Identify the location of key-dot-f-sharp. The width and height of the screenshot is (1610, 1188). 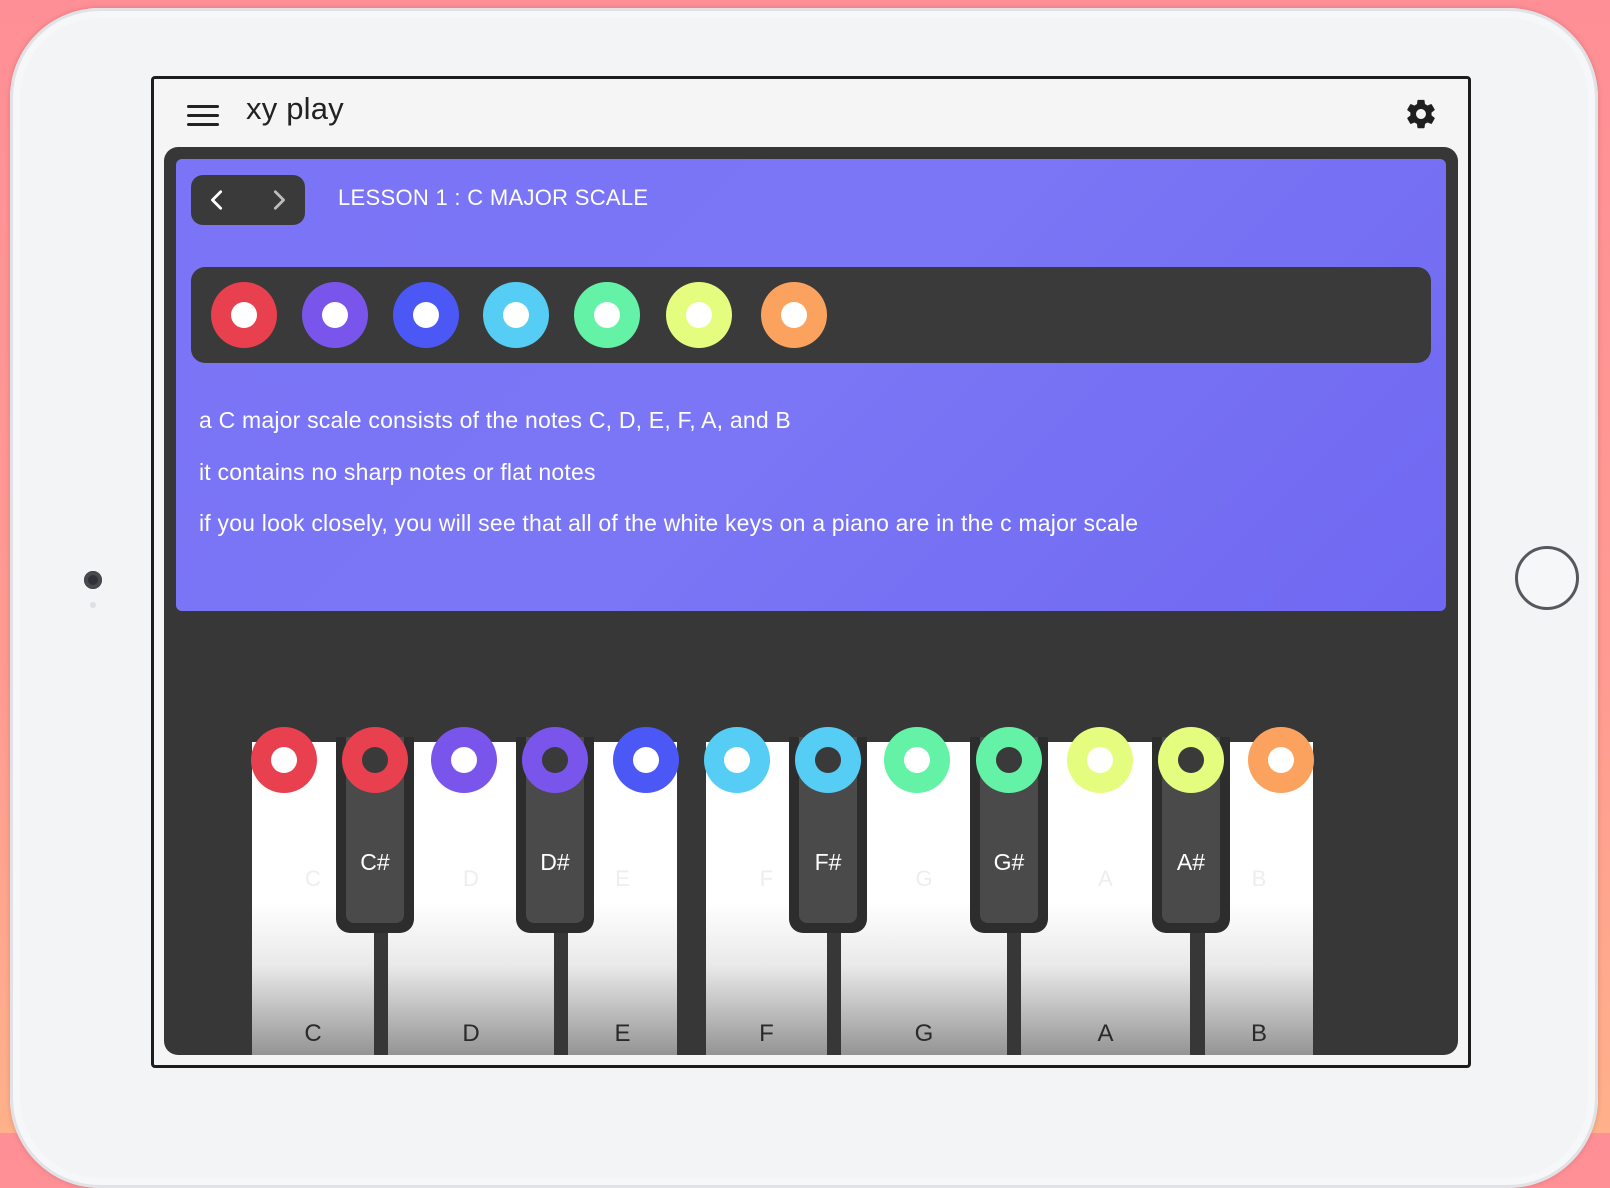
(828, 760).